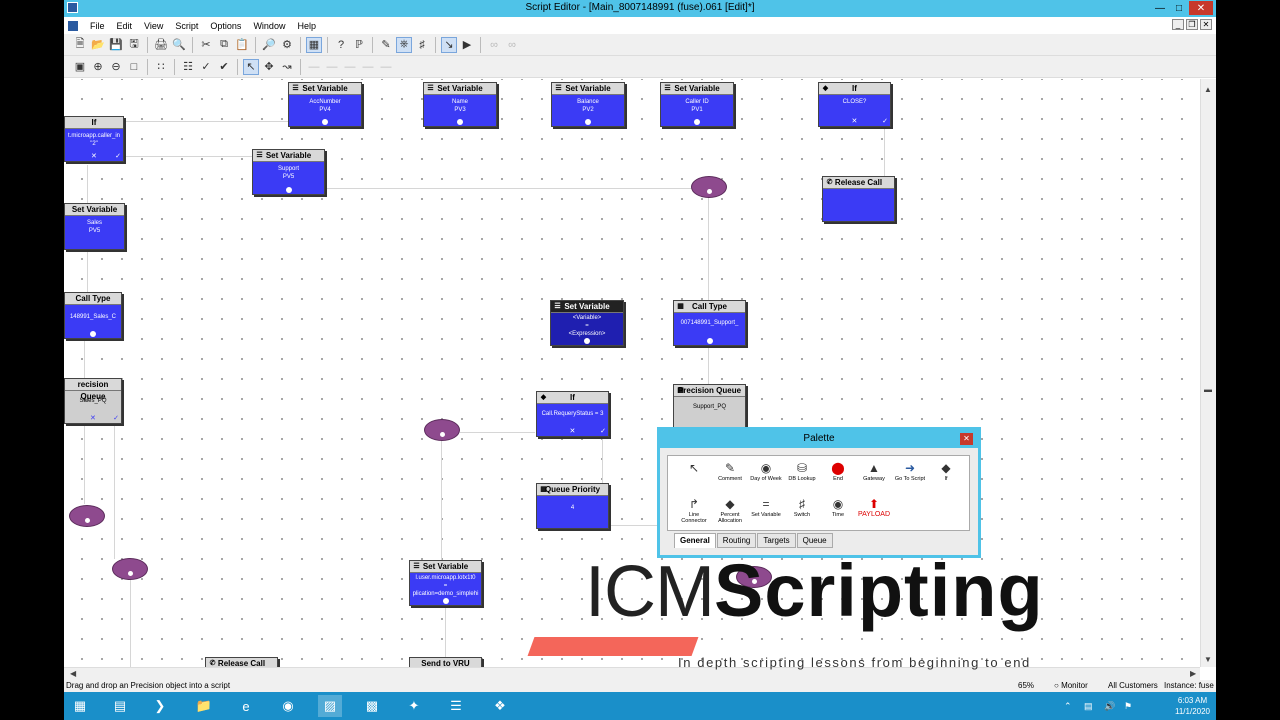  I want to click on grid-icon: ▦, so click(314, 44).